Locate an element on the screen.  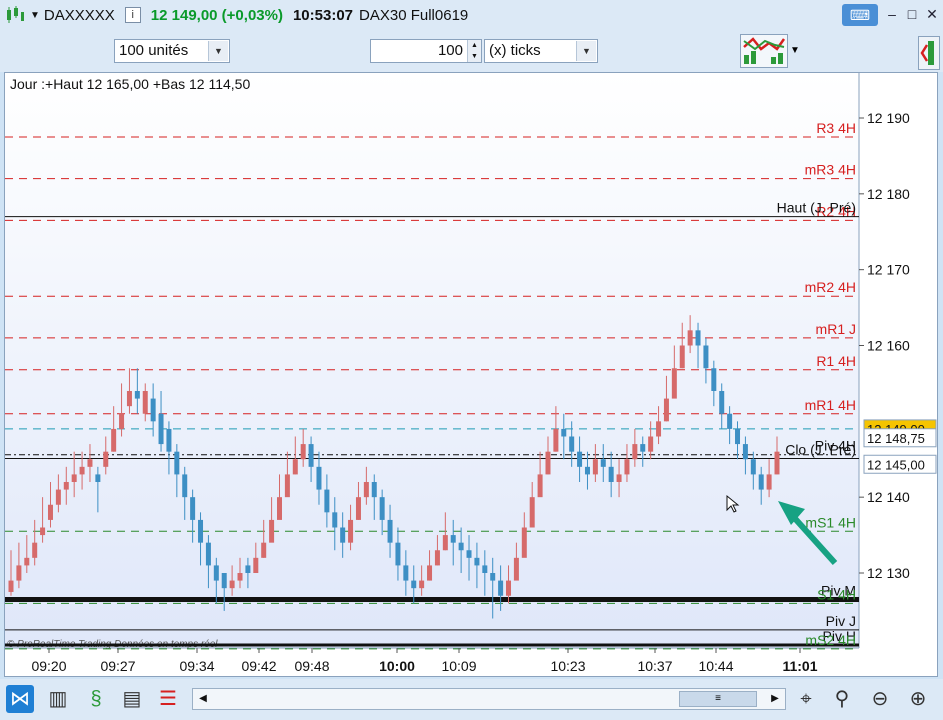
spinner-icon: ▲ ▼ is located at coordinates (474, 51).